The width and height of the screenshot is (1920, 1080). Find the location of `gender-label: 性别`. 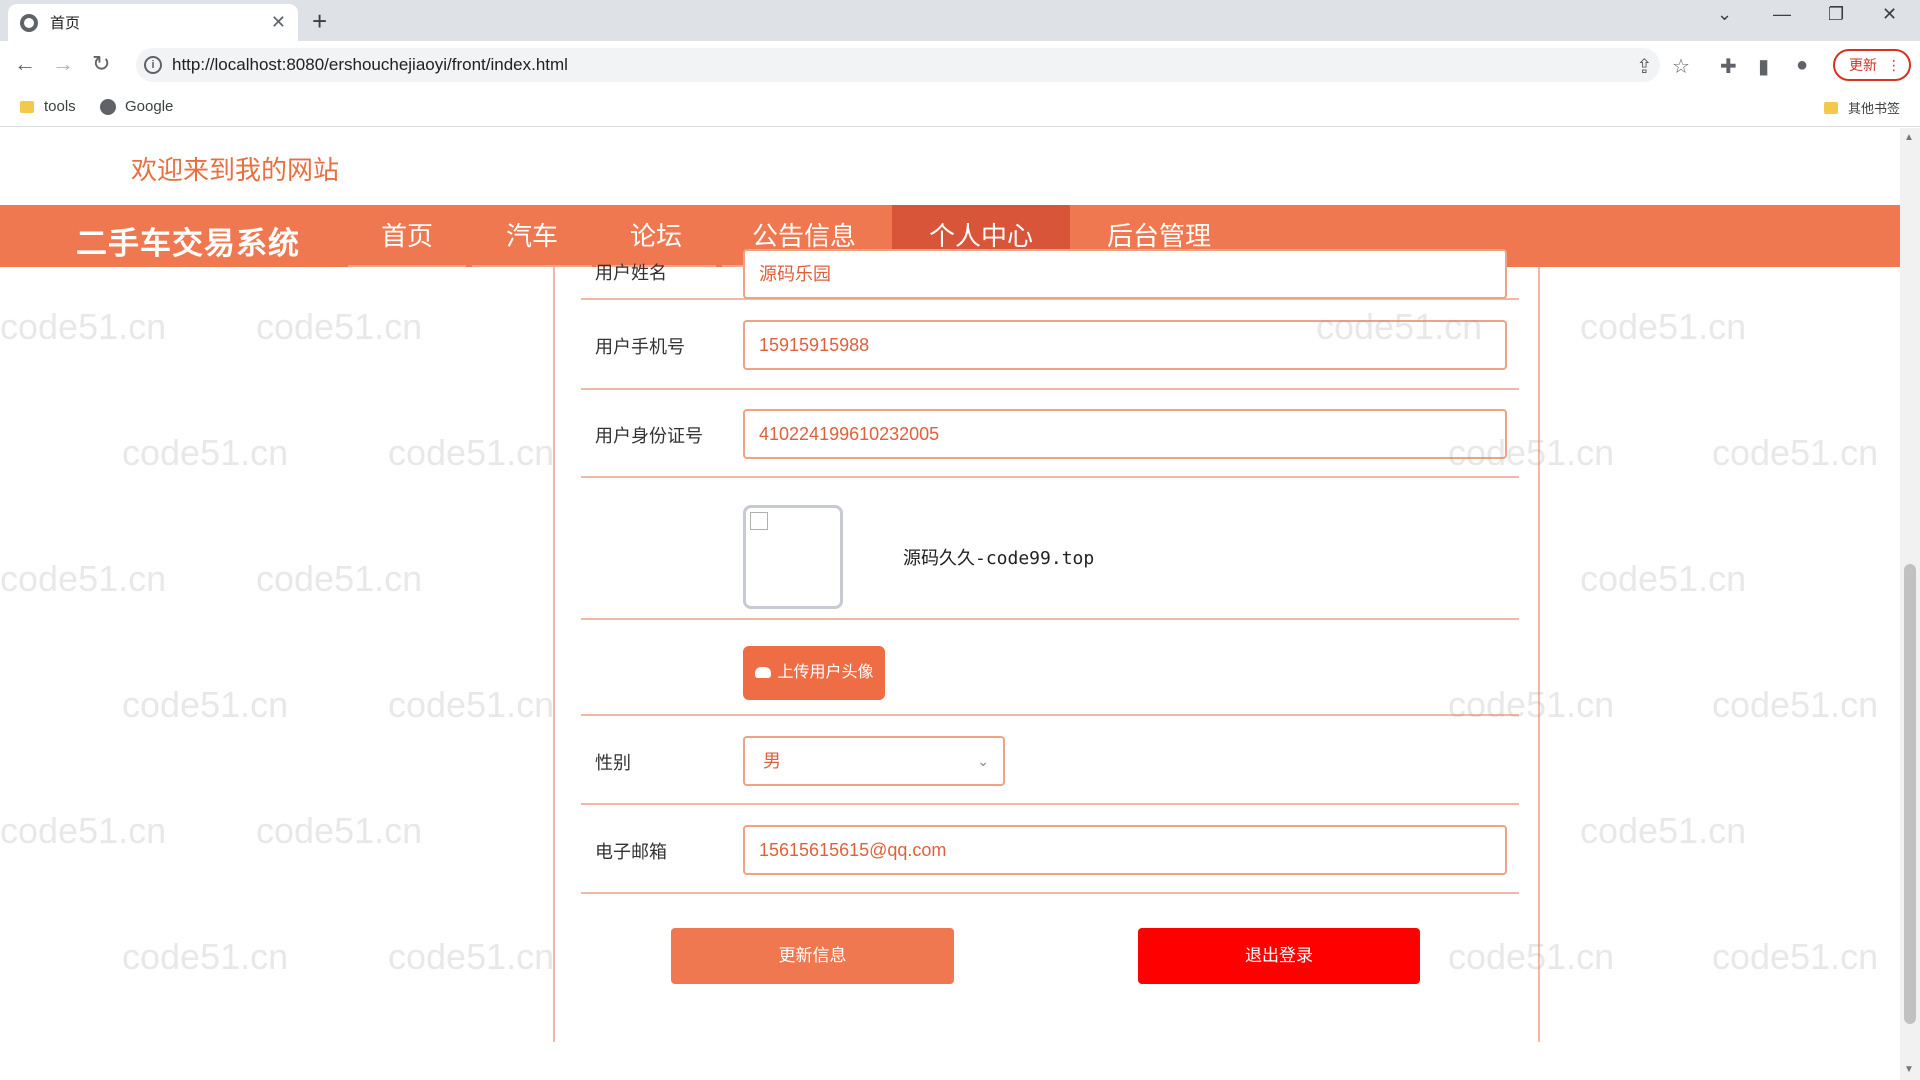

gender-label: 性别 is located at coordinates (613, 763).